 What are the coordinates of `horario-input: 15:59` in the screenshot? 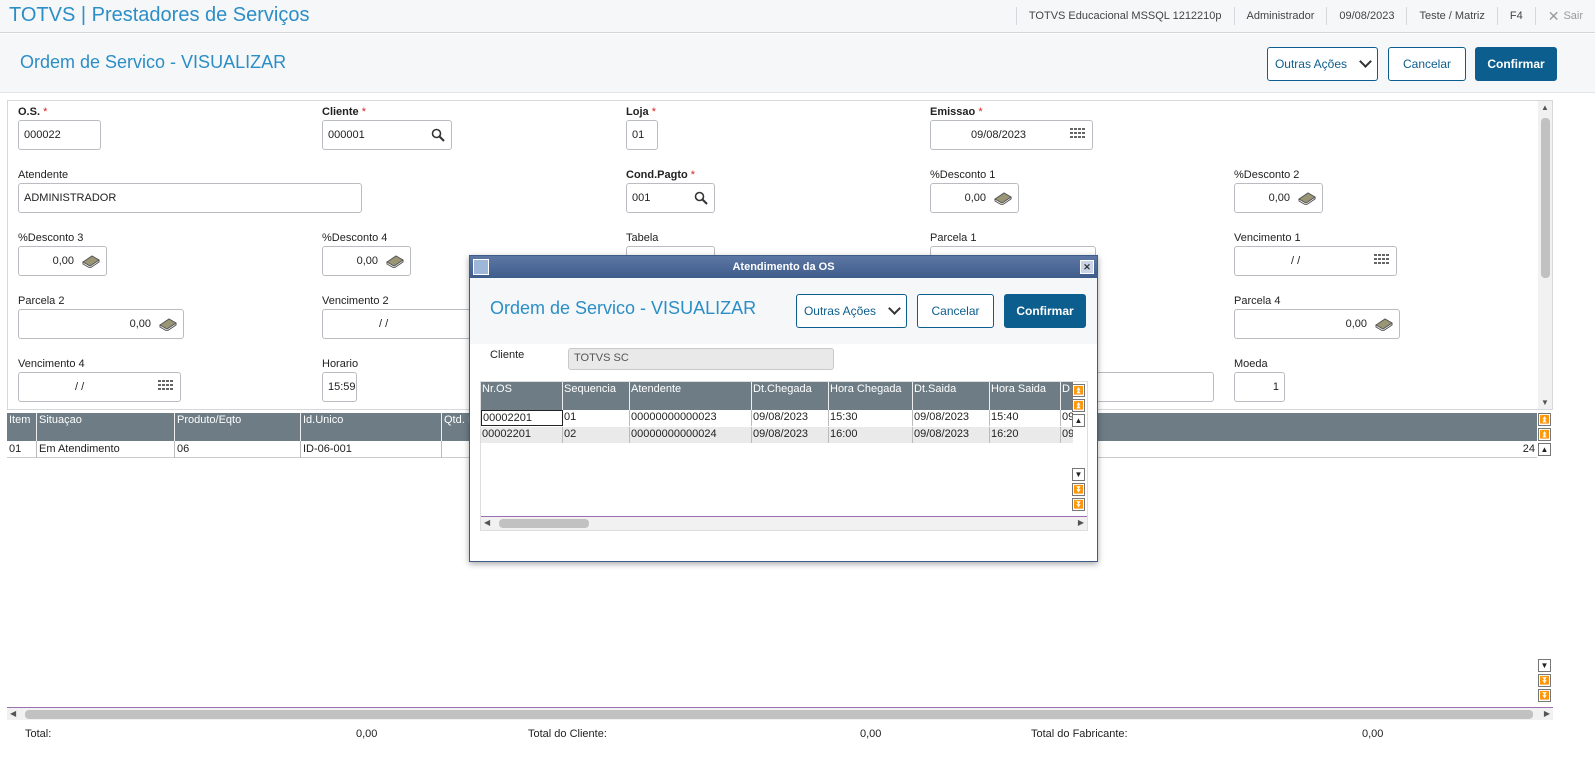 It's located at (339, 387).